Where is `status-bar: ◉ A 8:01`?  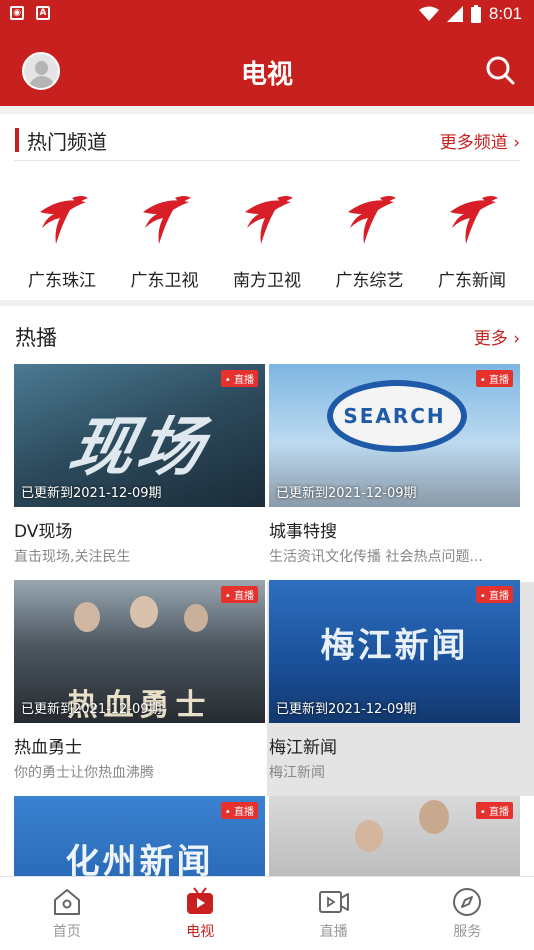 status-bar: ◉ A 8:01 is located at coordinates (267, 15).